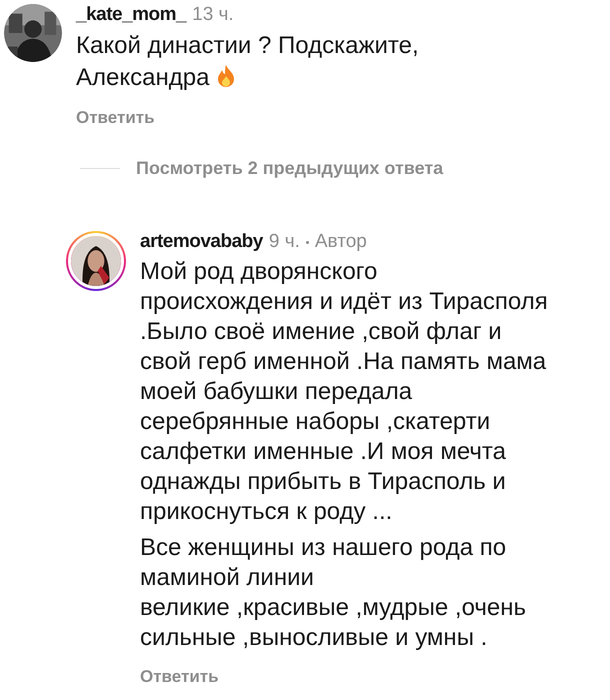 The width and height of the screenshot is (610, 700). What do you see at coordinates (284, 242) in the screenshot?
I see `timestamp: 9 ч.` at bounding box center [284, 242].